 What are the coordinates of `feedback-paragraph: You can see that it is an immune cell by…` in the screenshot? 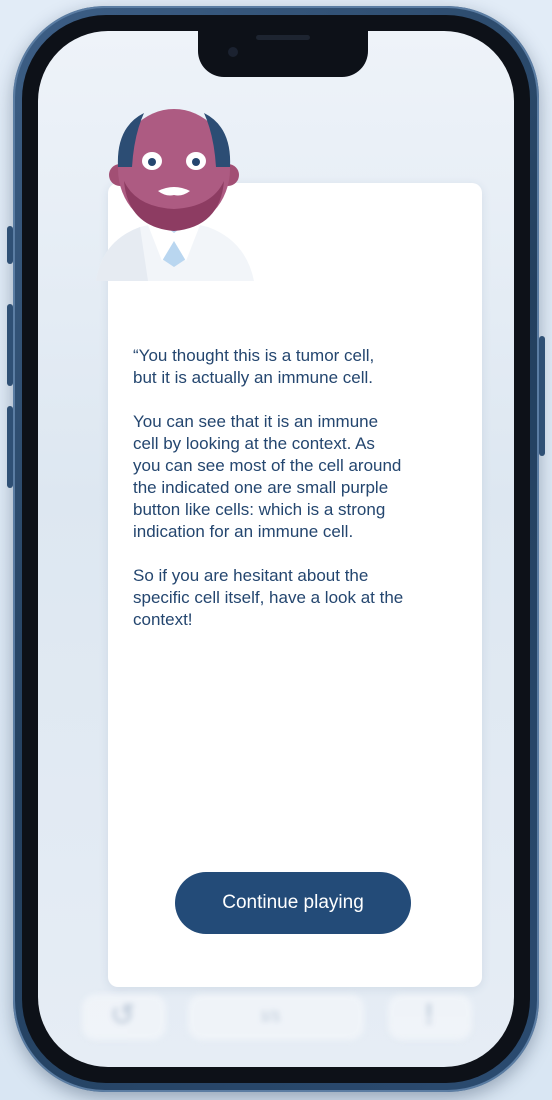 It's located at (267, 476).